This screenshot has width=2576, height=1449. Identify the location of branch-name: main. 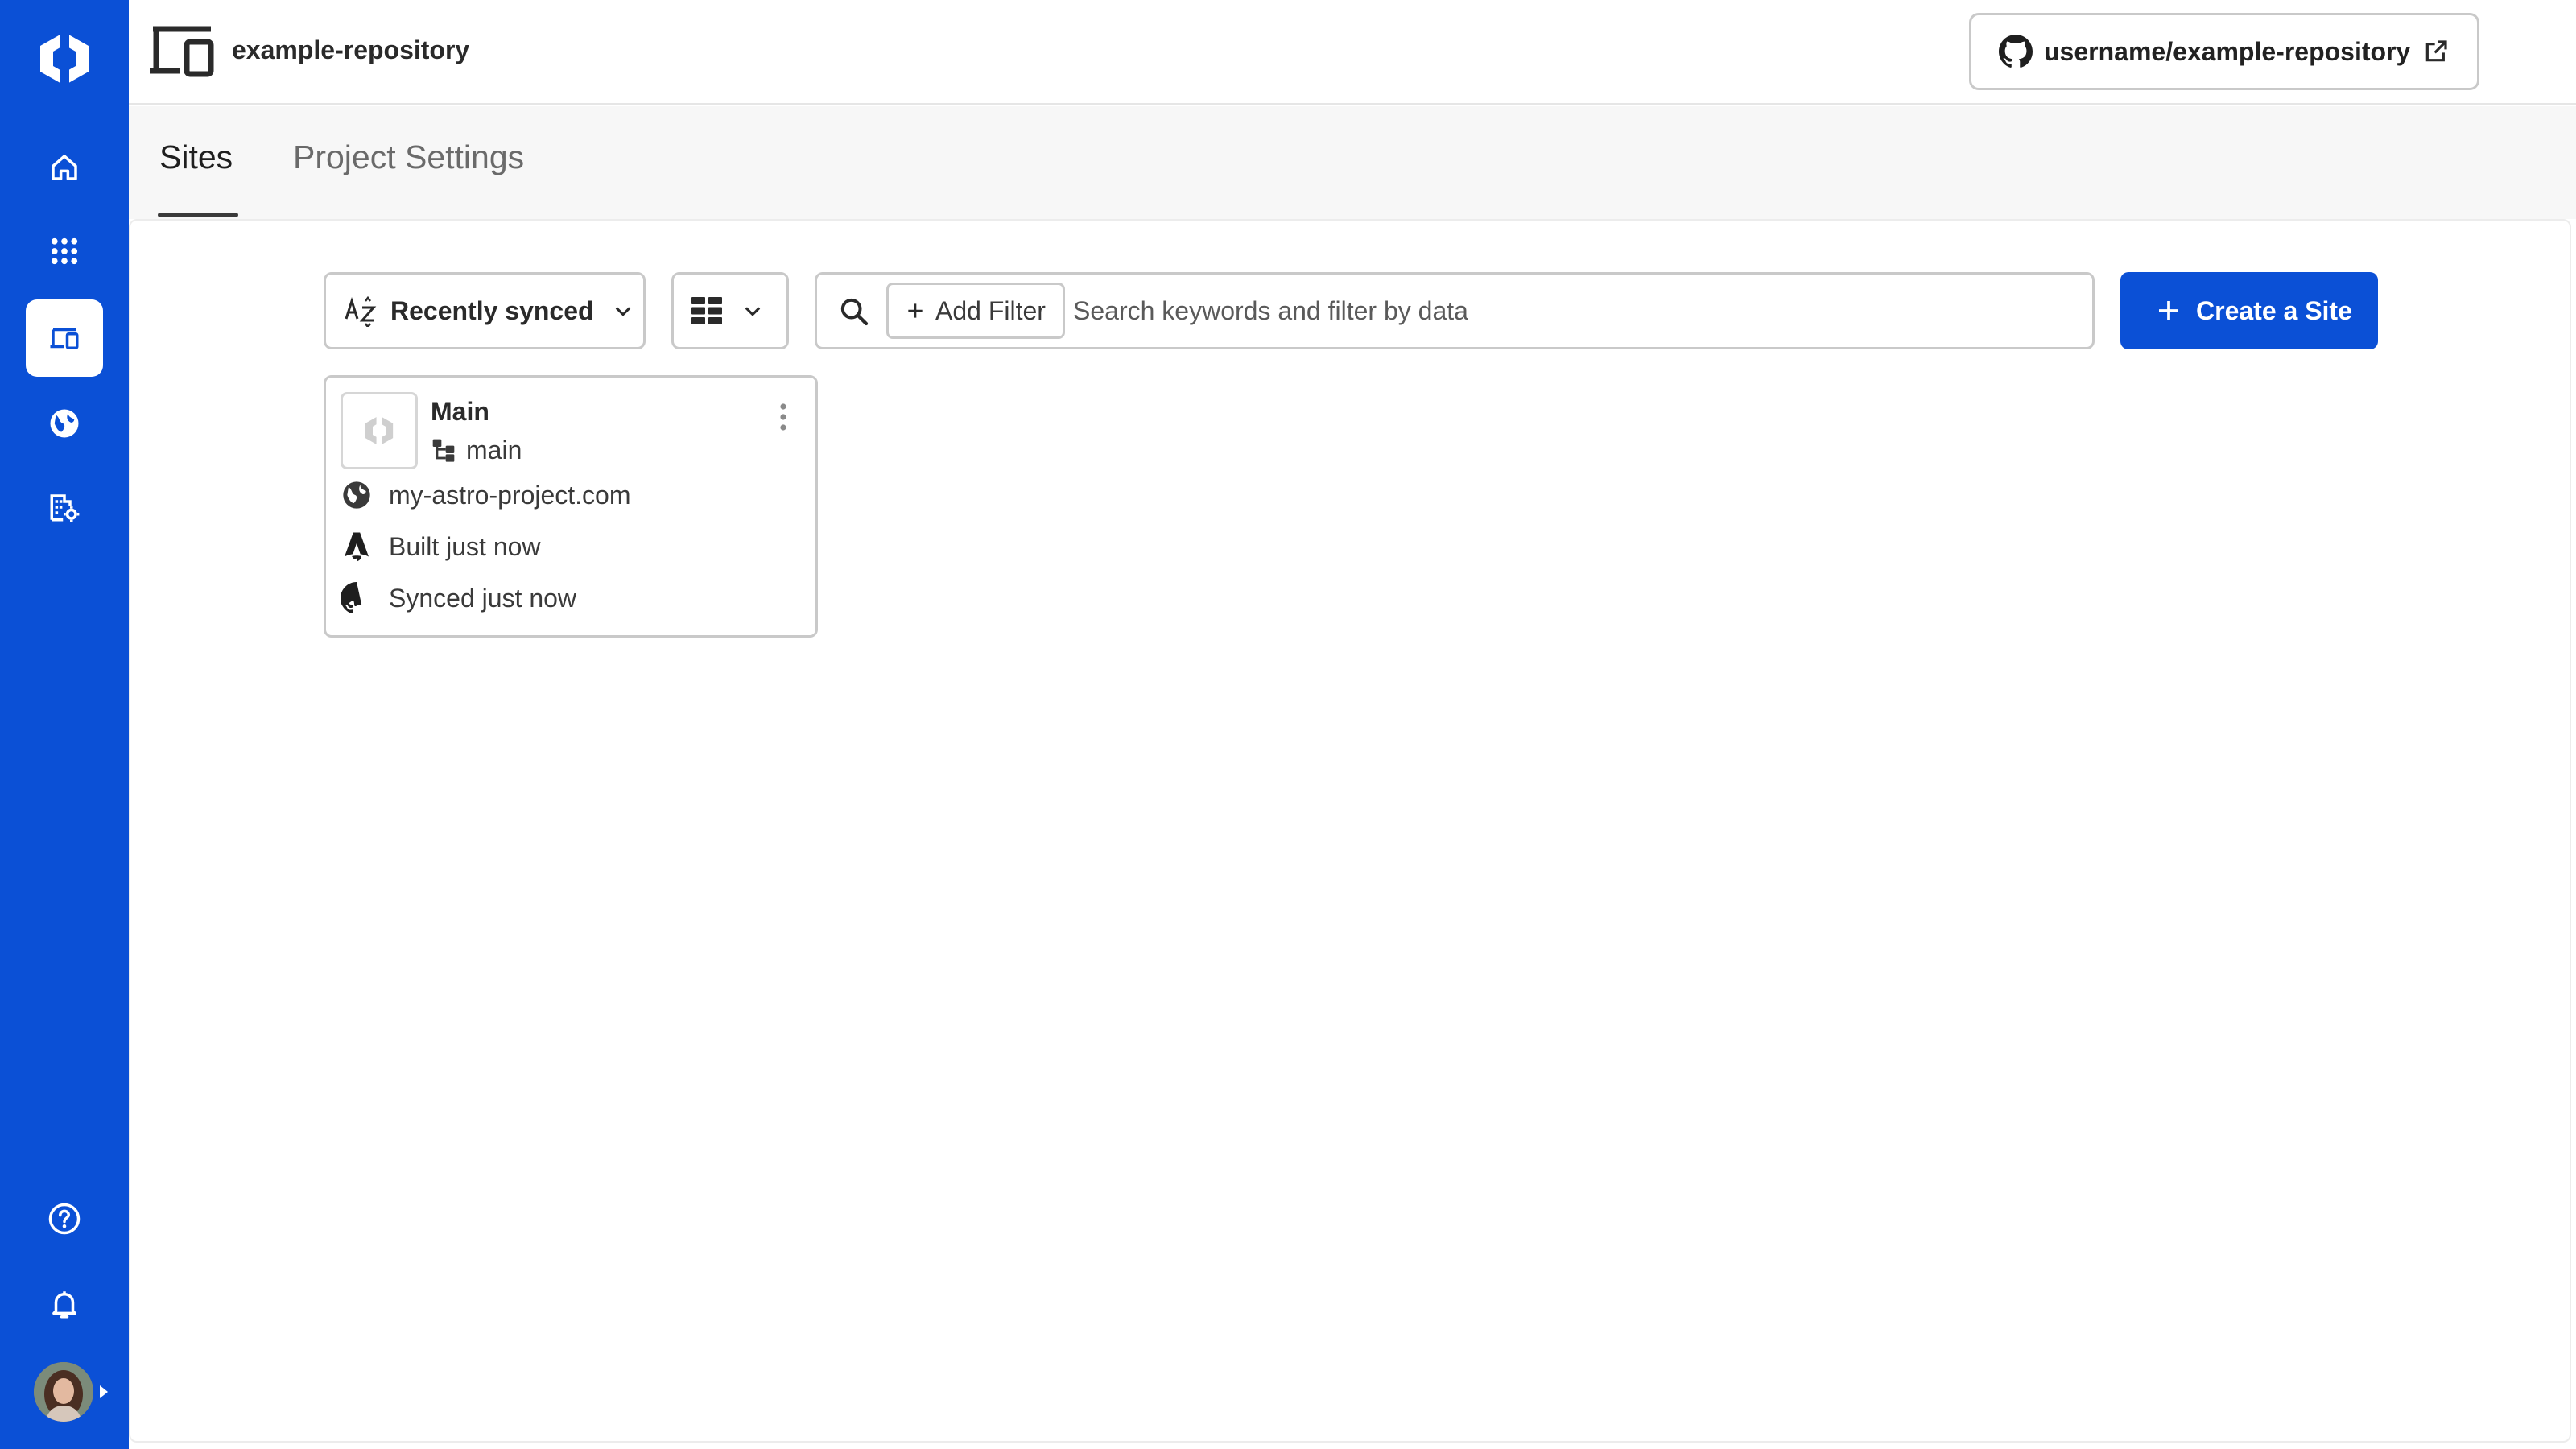
(494, 450).